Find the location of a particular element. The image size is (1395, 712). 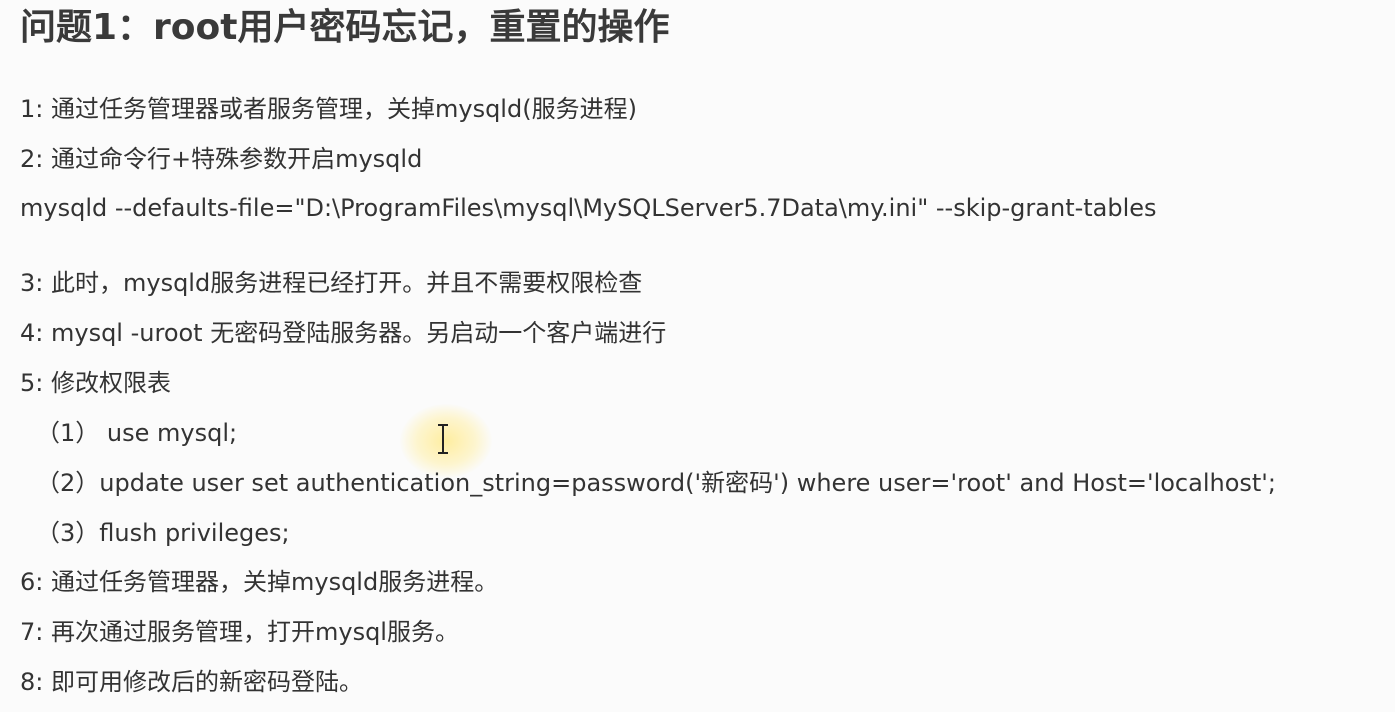

step-2-line: 2: 通过命令行+特殊参数开启mysqld is located at coordinates (221, 159).